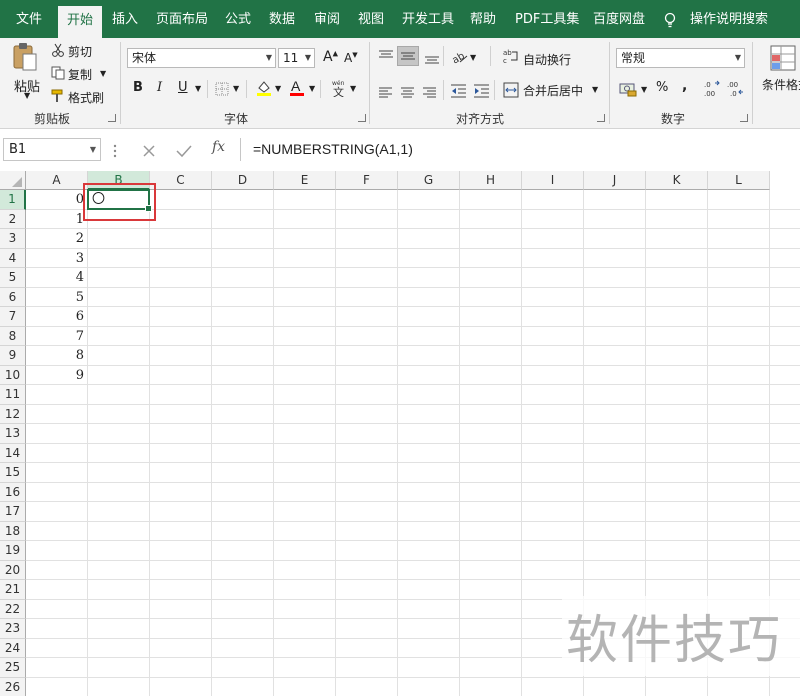 The width and height of the screenshot is (800, 696). What do you see at coordinates (13, 297) in the screenshot?
I see `row-header-6: 6` at bounding box center [13, 297].